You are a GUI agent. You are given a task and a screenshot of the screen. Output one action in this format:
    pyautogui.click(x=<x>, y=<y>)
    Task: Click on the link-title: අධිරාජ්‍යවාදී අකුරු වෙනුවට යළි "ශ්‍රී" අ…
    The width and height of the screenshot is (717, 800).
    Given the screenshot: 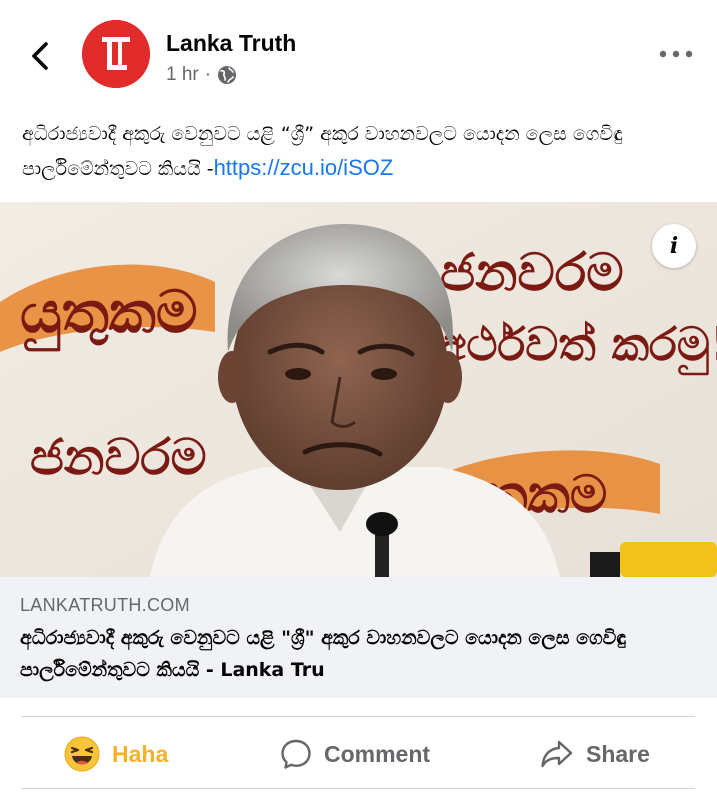 What is the action you would take?
    pyautogui.click(x=360, y=654)
    